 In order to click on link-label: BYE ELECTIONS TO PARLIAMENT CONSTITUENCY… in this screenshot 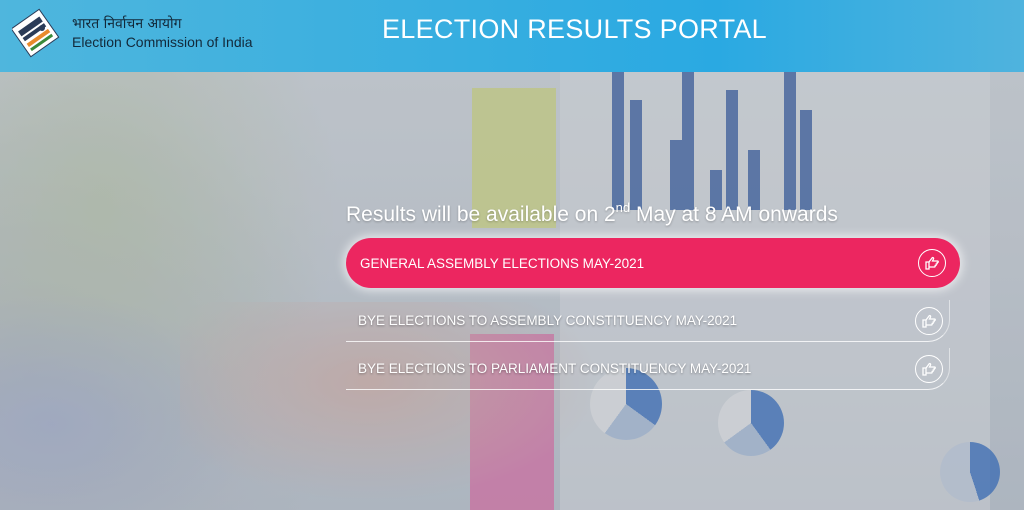, I will do `click(555, 368)`.